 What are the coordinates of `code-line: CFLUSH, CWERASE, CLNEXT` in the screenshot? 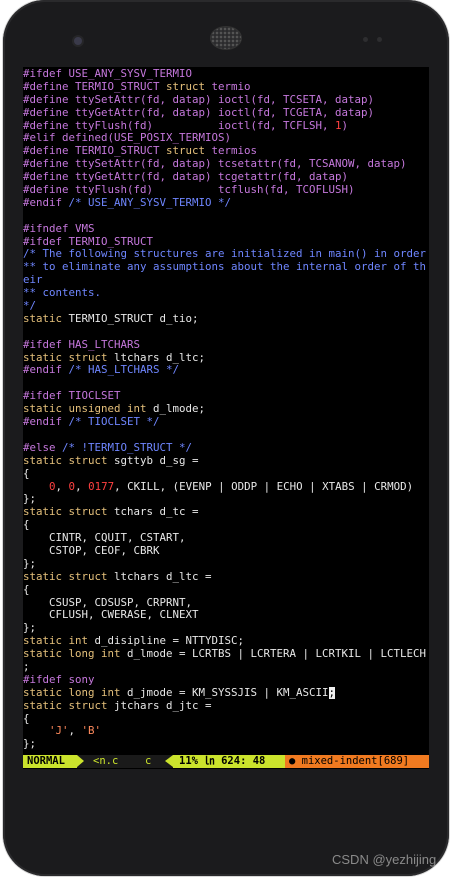 It's located at (226, 615).